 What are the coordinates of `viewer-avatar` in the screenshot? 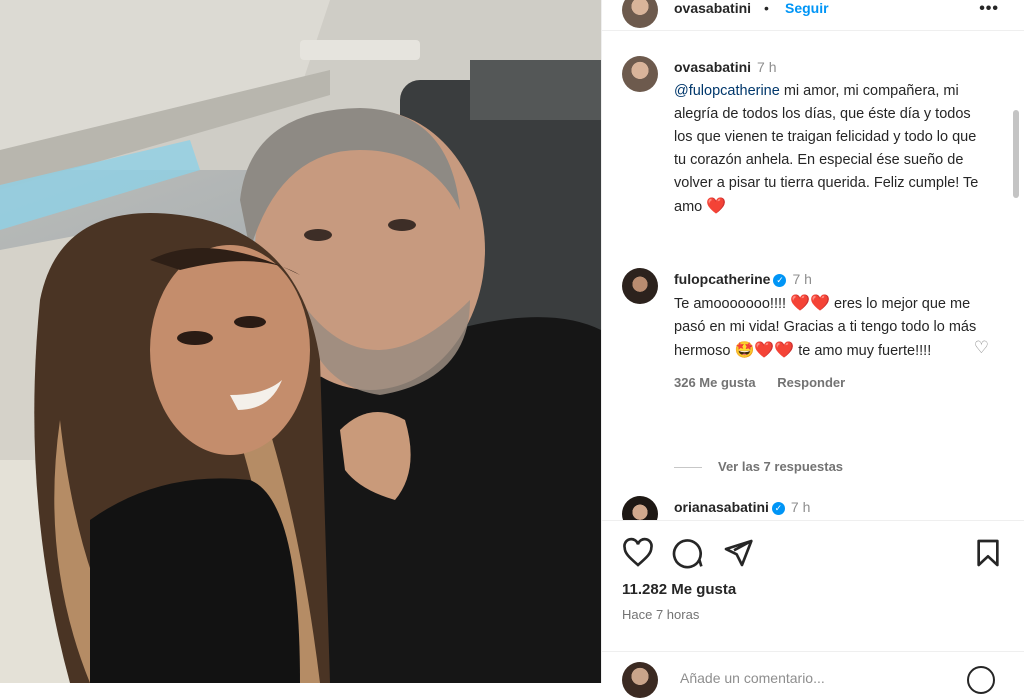 It's located at (640, 680).